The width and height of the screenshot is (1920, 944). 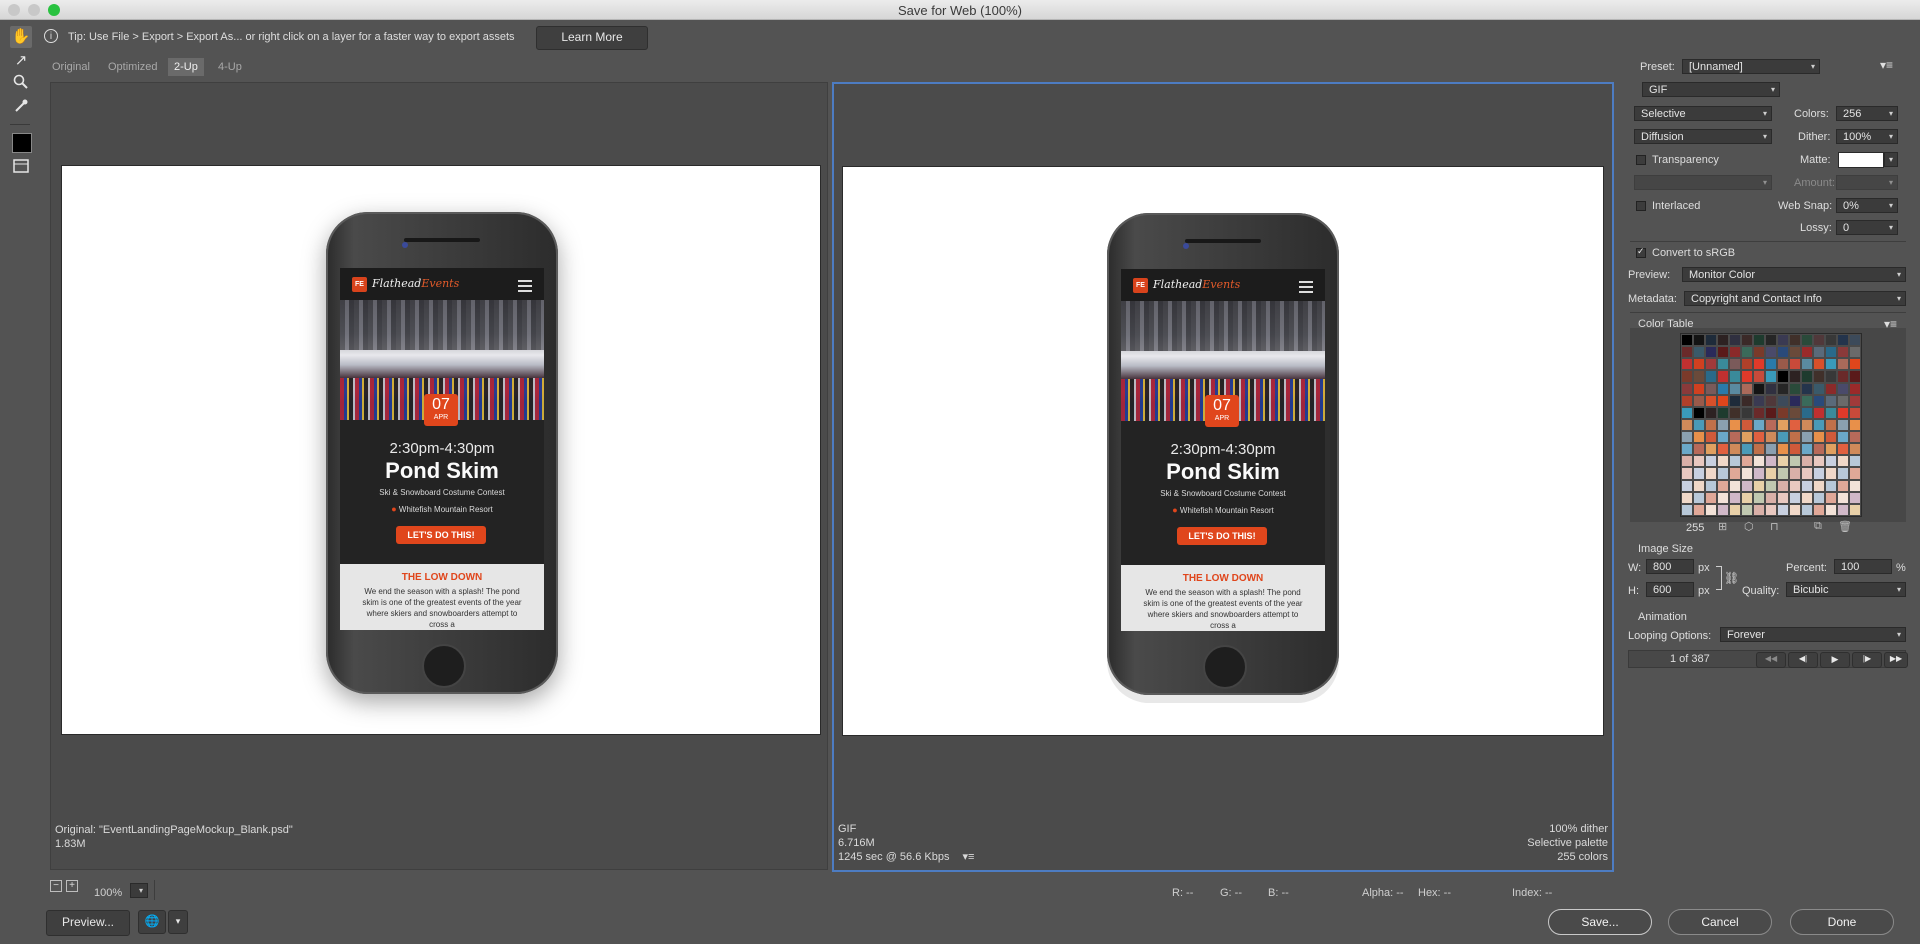 I want to click on transparency-checkbox, so click(x=1641, y=160).